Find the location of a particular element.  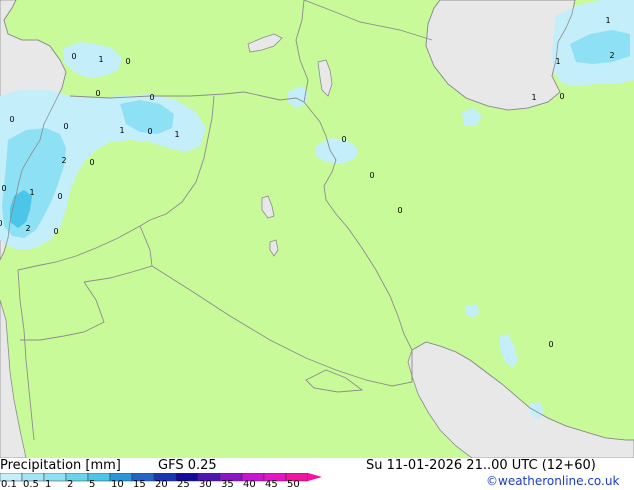

scale-label: 40 is located at coordinates (249, 484).